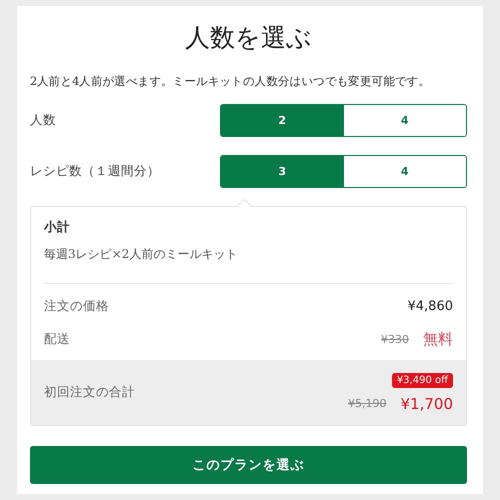 The width and height of the screenshot is (500, 500). What do you see at coordinates (438, 339) in the screenshot?
I see `price-value: 無料` at bounding box center [438, 339].